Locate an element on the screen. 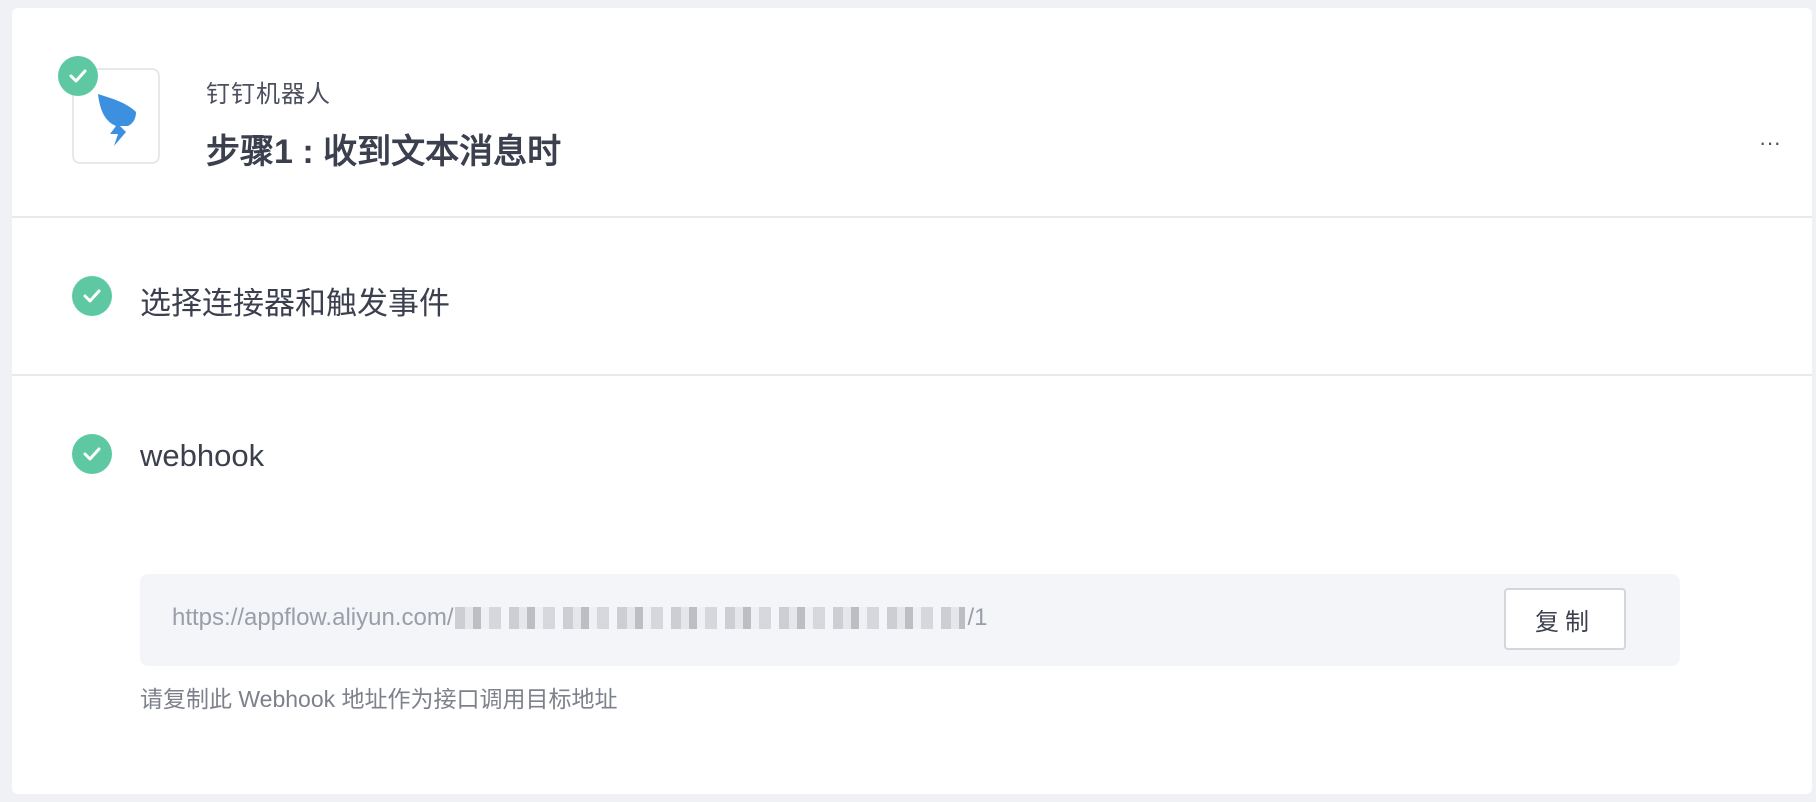 The height and width of the screenshot is (802, 1816). step-complete-check-icon is located at coordinates (78, 76).